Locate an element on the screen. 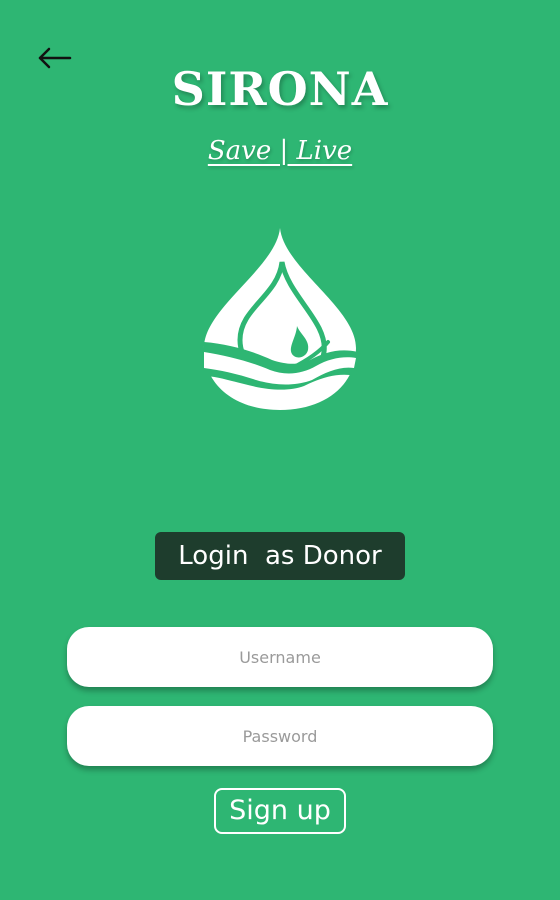 The image size is (560, 900). tagline: Save | Live is located at coordinates (280, 151).